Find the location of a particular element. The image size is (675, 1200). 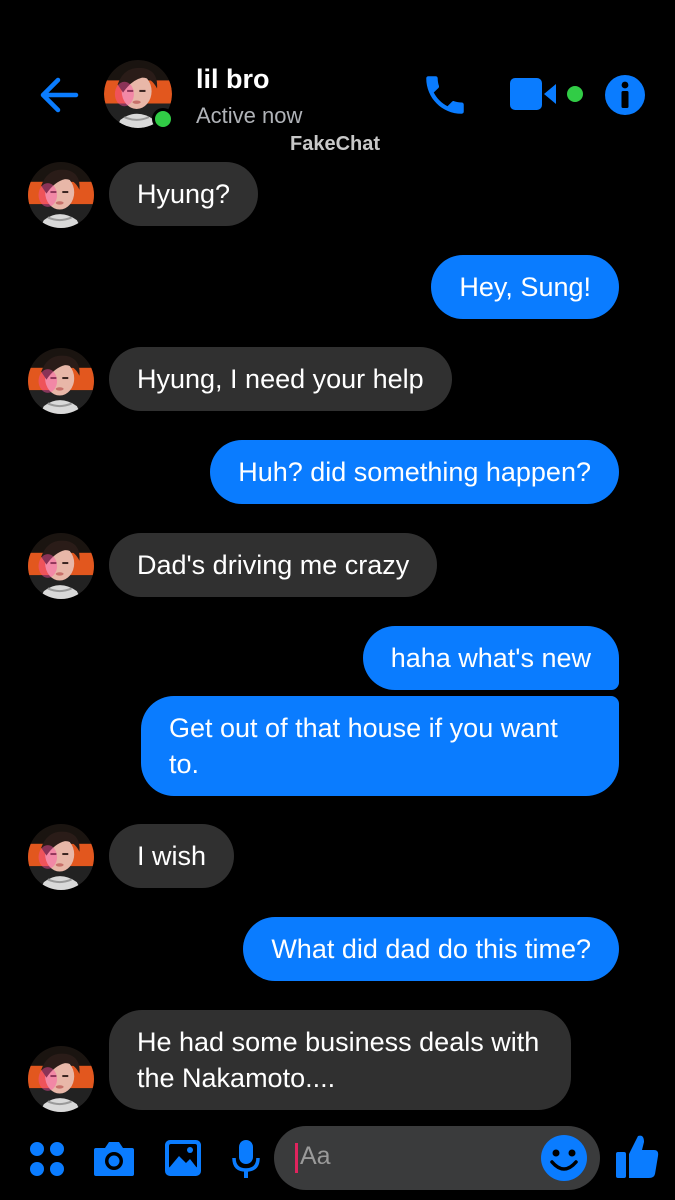

image-icon is located at coordinates (183, 1158).